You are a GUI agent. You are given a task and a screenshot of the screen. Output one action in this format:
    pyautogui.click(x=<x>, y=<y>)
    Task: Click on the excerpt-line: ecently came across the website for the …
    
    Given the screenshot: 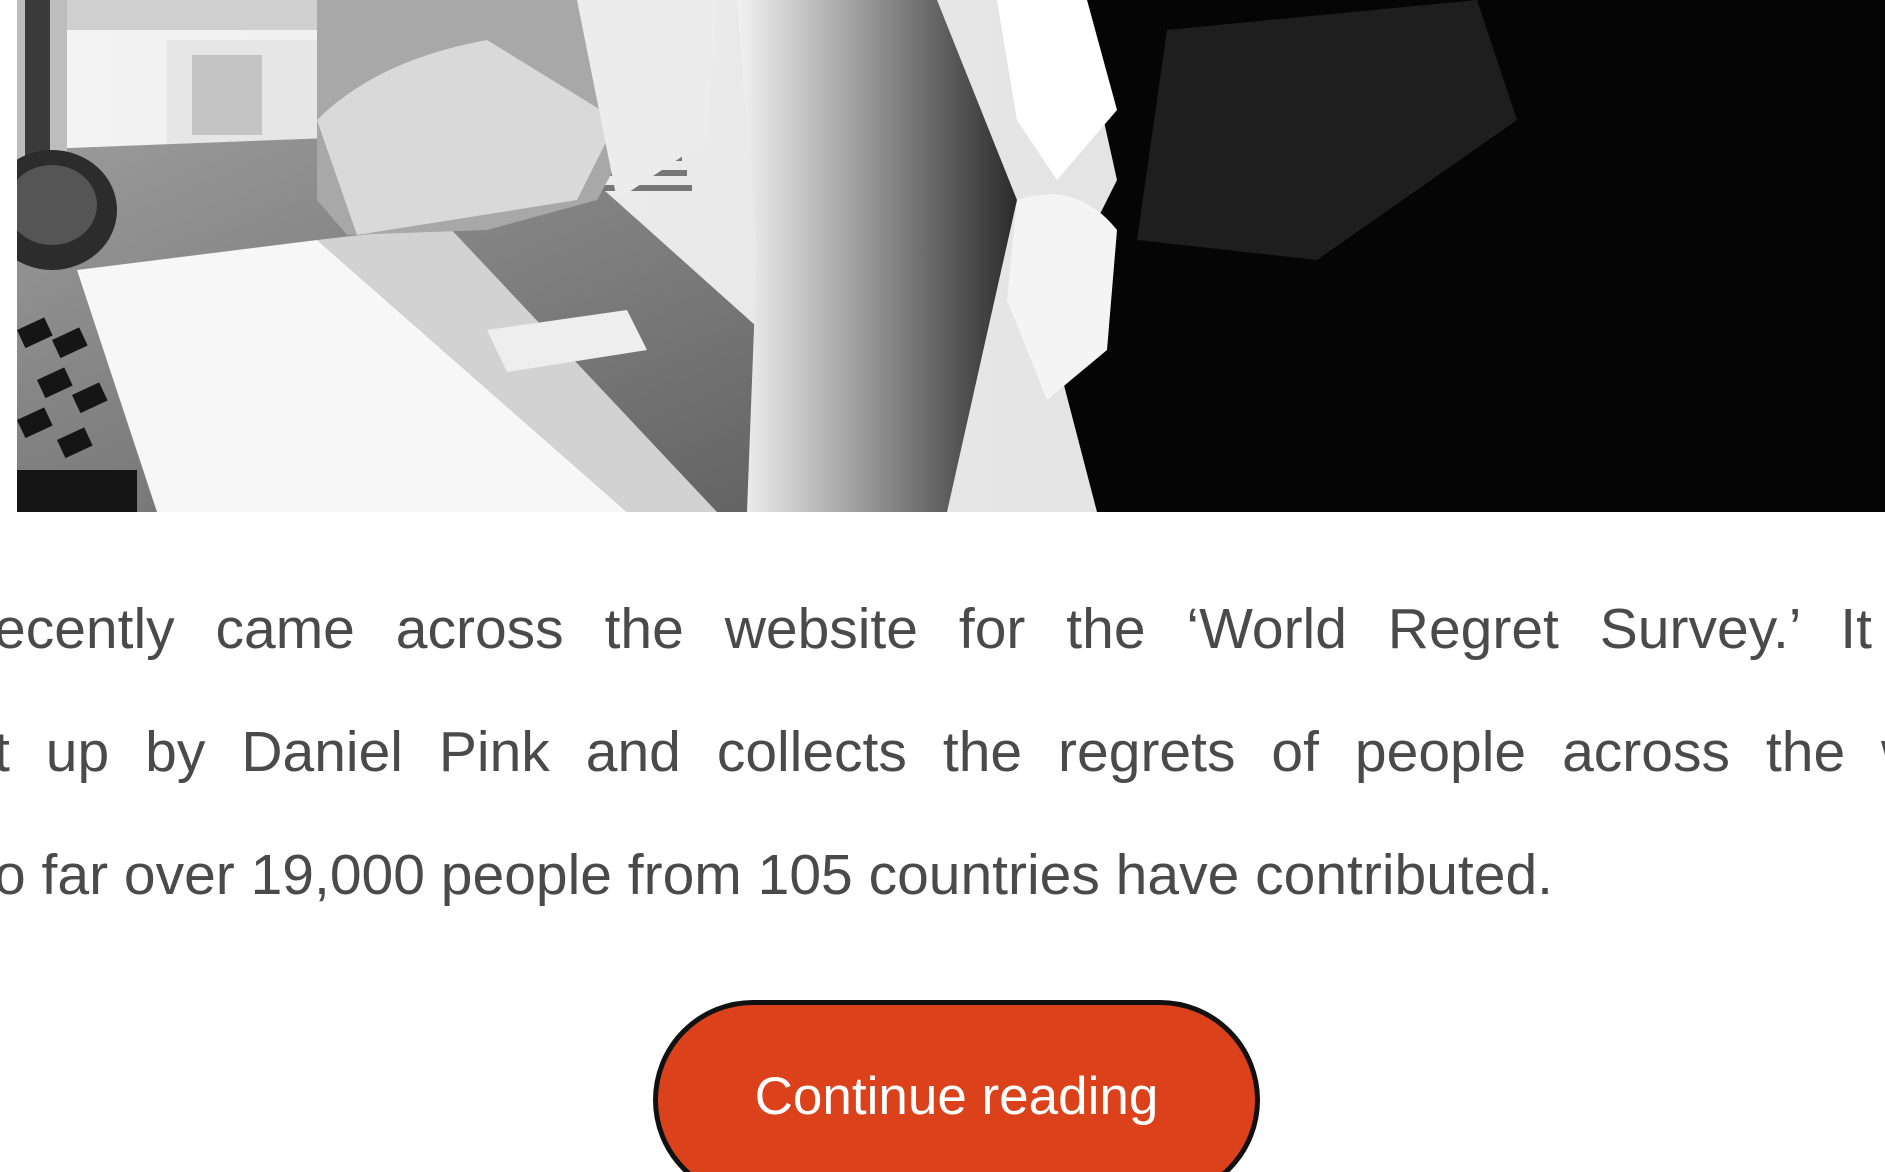 What is the action you would take?
    pyautogui.click(x=942, y=629)
    